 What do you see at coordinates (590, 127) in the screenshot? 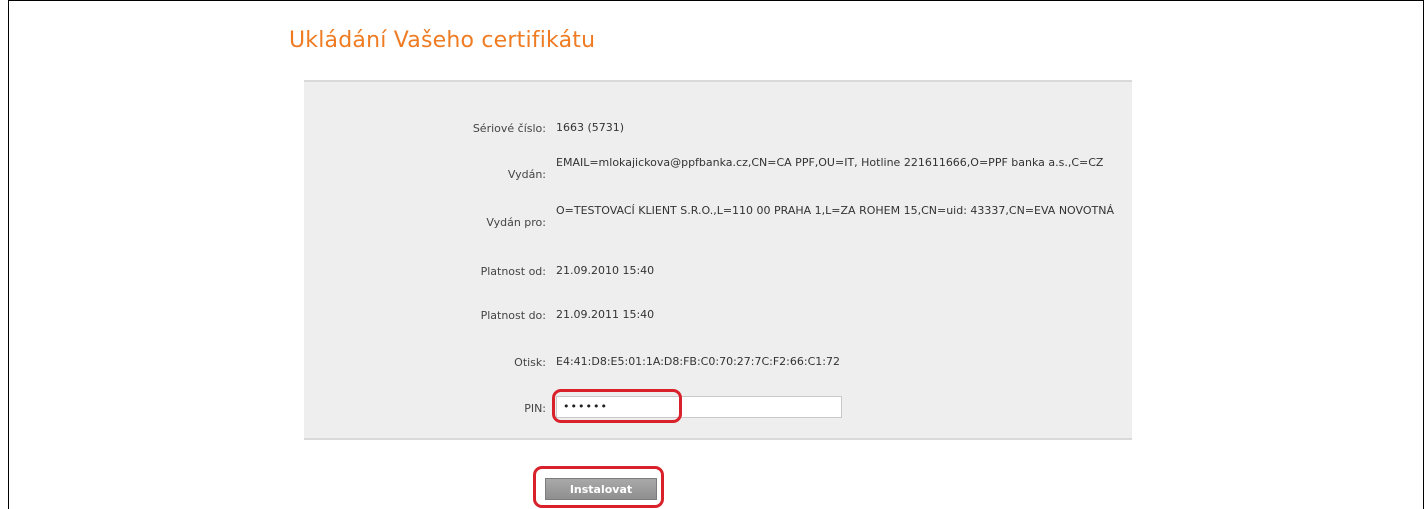
I see `serial-value: 1663 (5731)` at bounding box center [590, 127].